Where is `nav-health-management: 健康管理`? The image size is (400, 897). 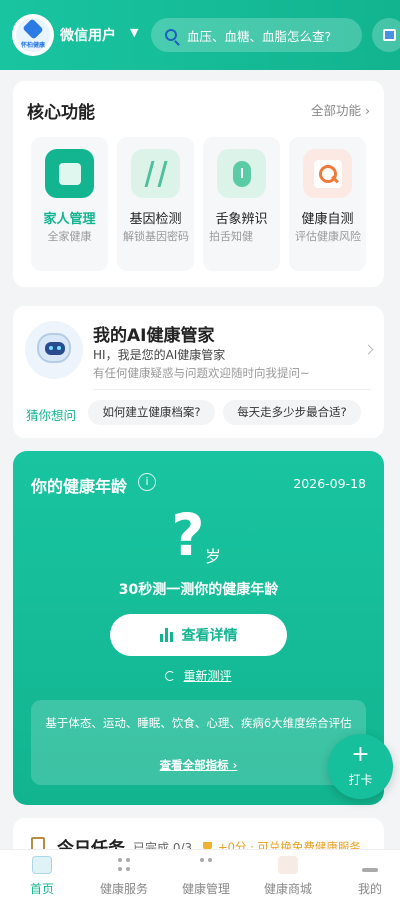
nav-health-management: 健康管理 is located at coordinates (206, 873).